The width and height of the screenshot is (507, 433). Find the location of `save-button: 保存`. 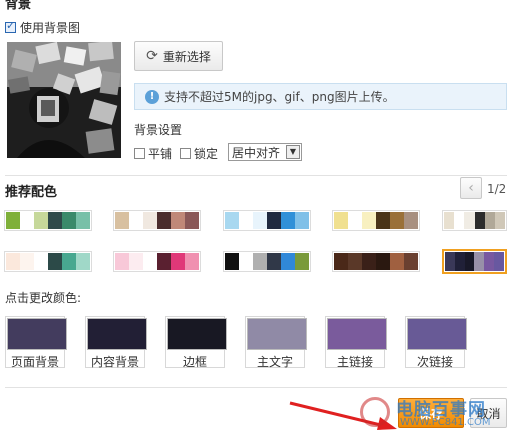

save-button: 保存 is located at coordinates (431, 413).